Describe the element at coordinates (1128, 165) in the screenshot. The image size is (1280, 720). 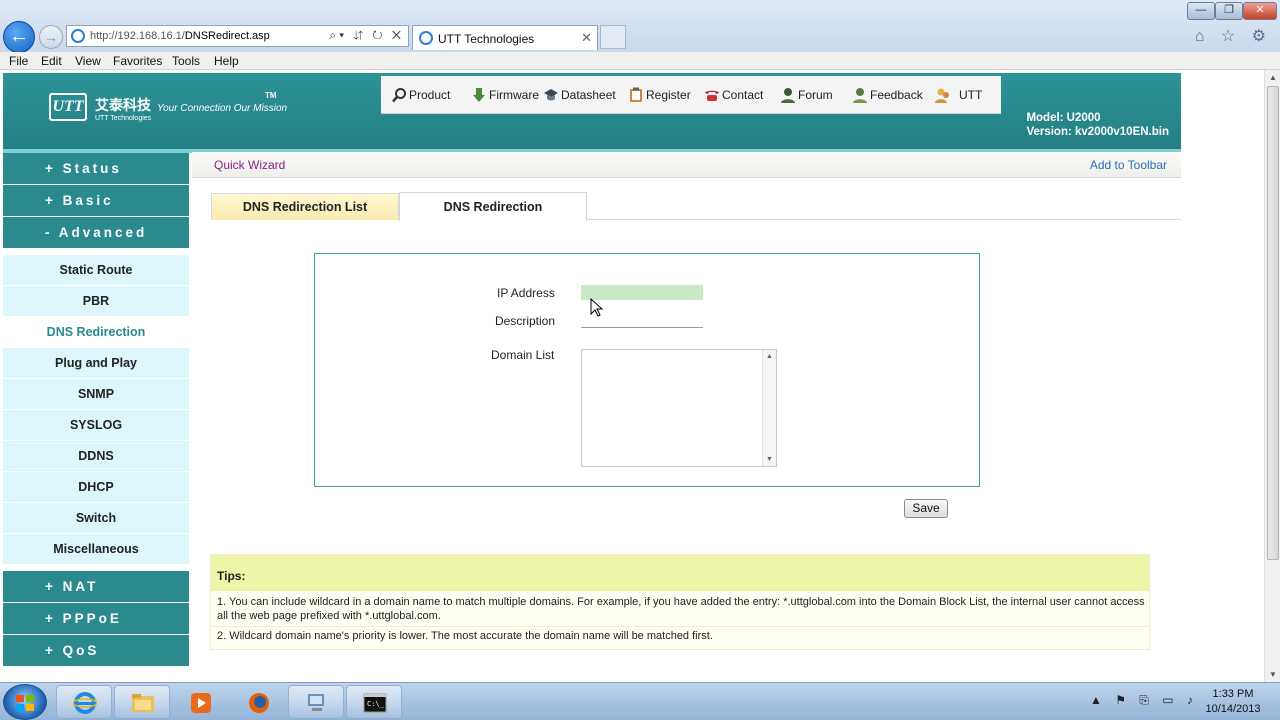
I see `add-to-toolbar-link: Add to Toolbar` at that location.